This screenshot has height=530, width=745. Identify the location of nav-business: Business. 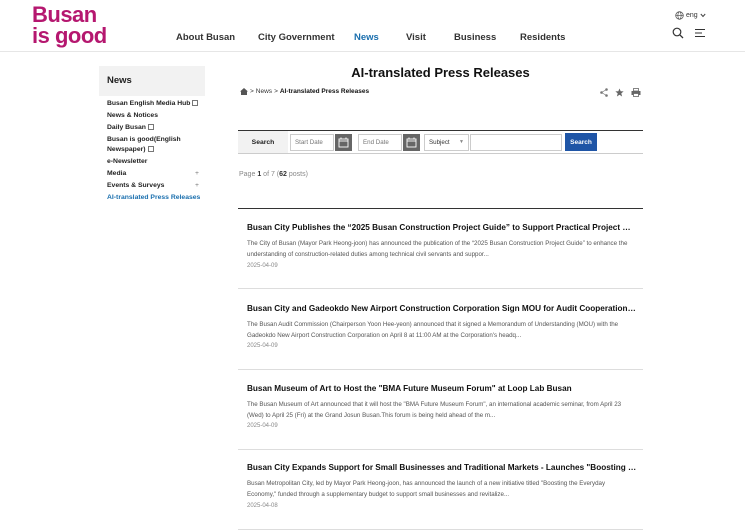
(475, 37).